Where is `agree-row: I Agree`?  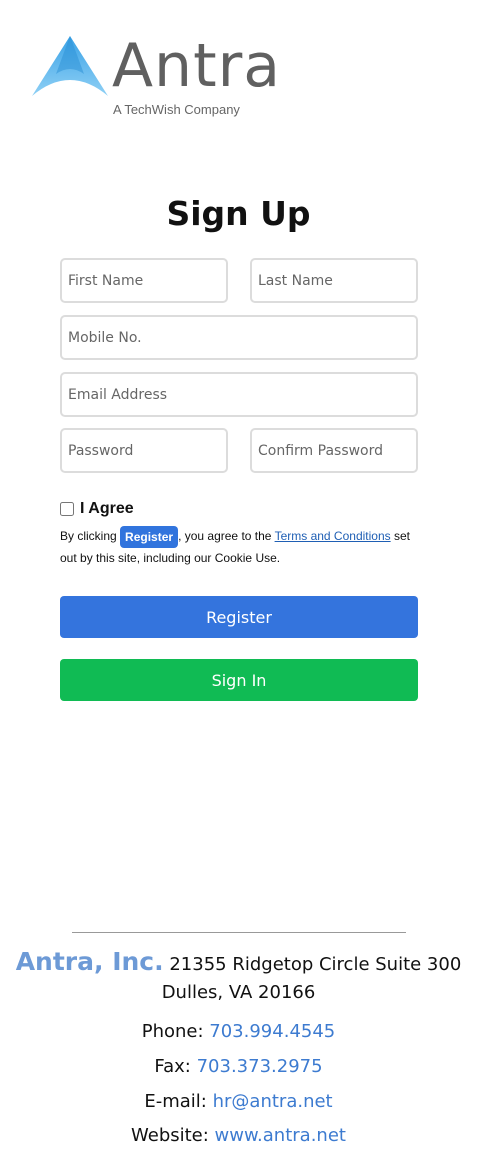 agree-row: I Agree is located at coordinates (97, 509).